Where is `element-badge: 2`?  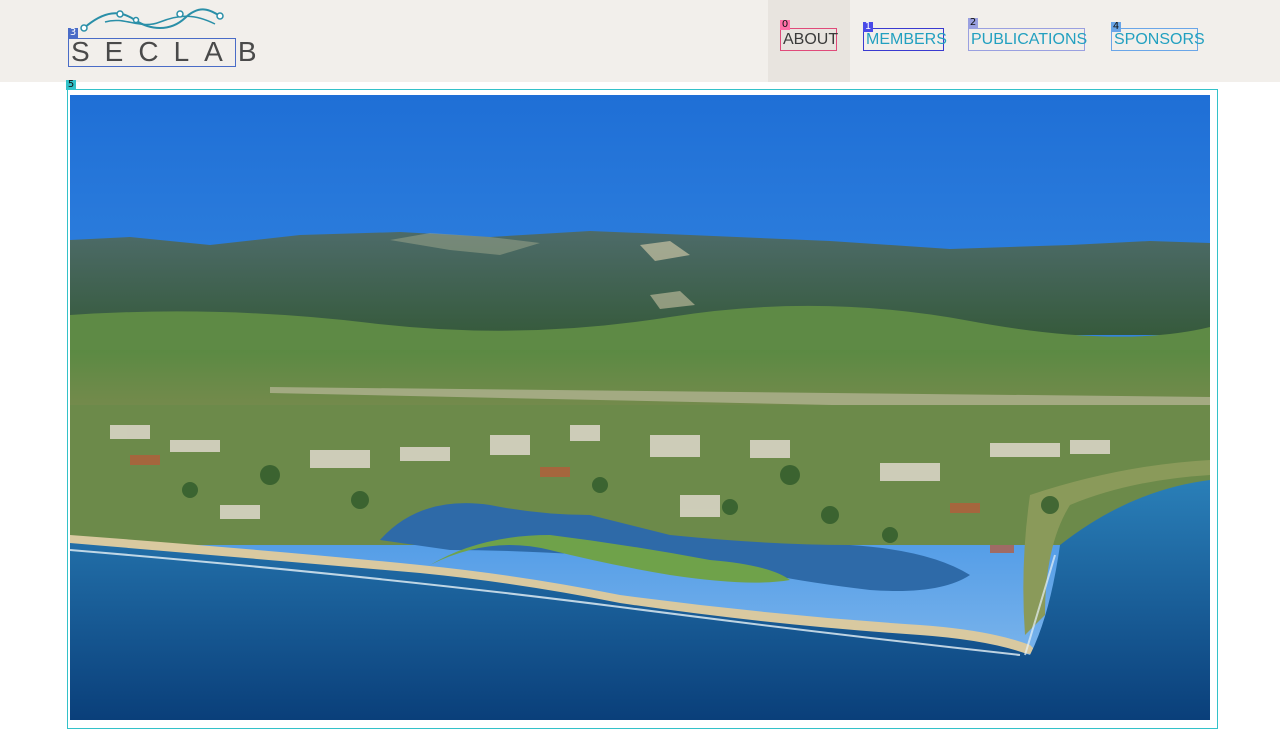 element-badge: 2 is located at coordinates (973, 22).